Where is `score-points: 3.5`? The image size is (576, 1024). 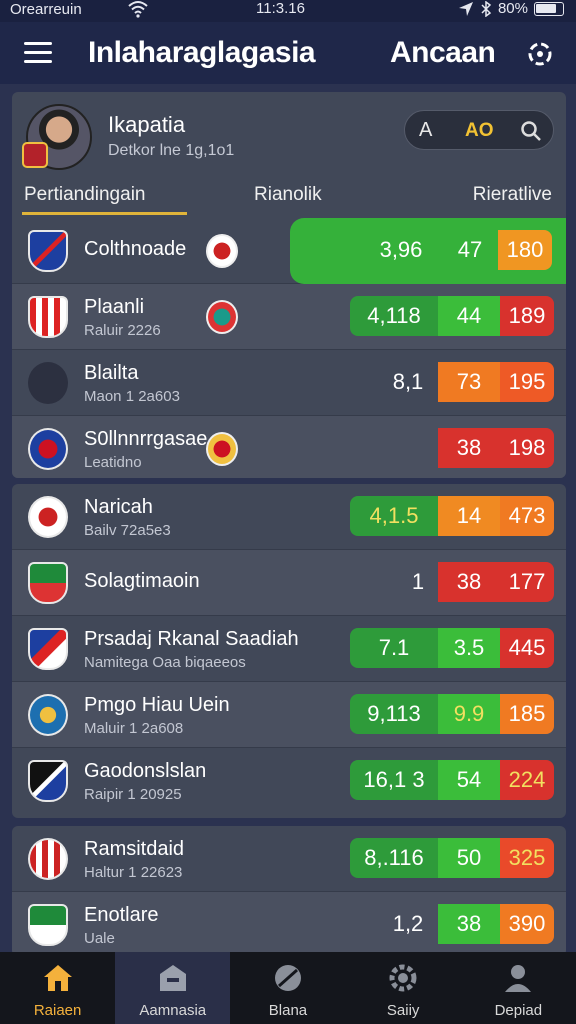
score-points: 3.5 is located at coordinates (469, 648).